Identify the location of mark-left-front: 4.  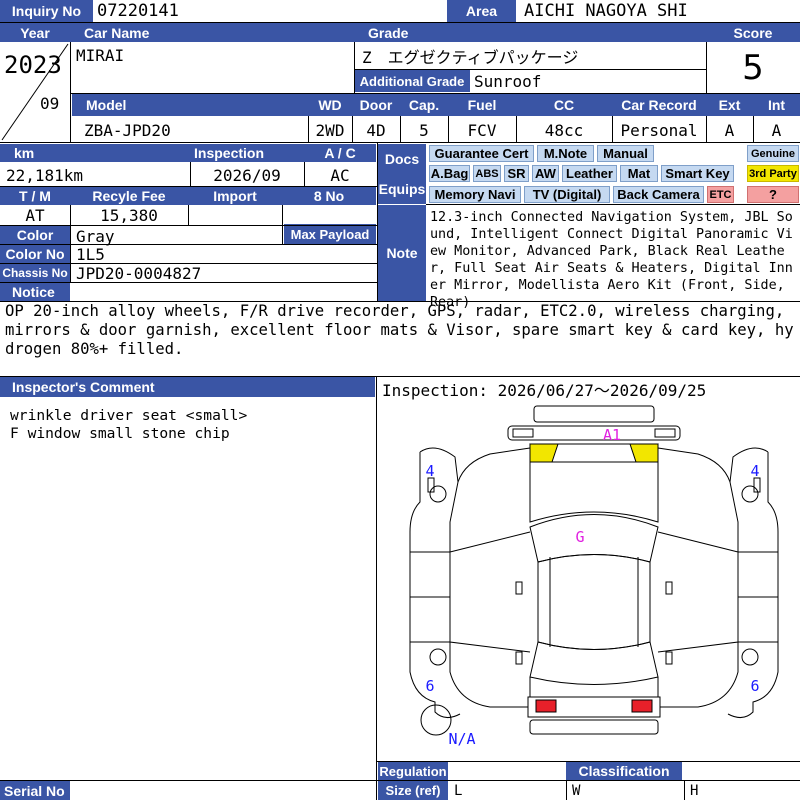
(429, 471).